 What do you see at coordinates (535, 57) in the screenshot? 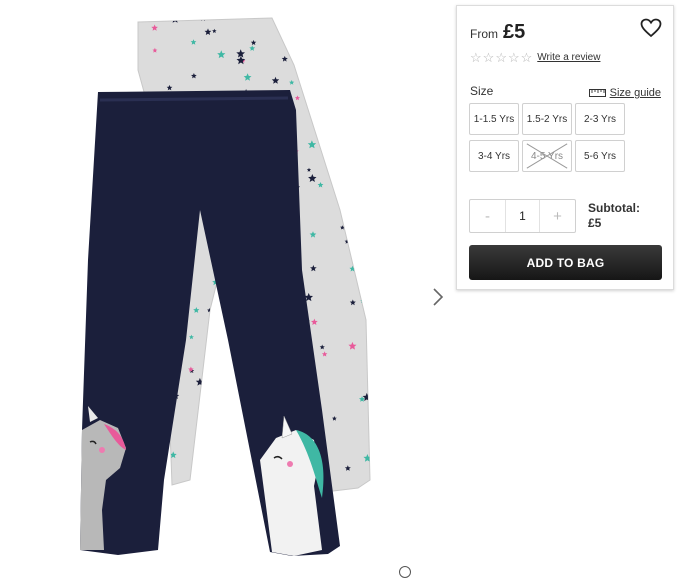
I see `rating-row: ☆ ☆ ☆ ☆ ☆ Write a review` at bounding box center [535, 57].